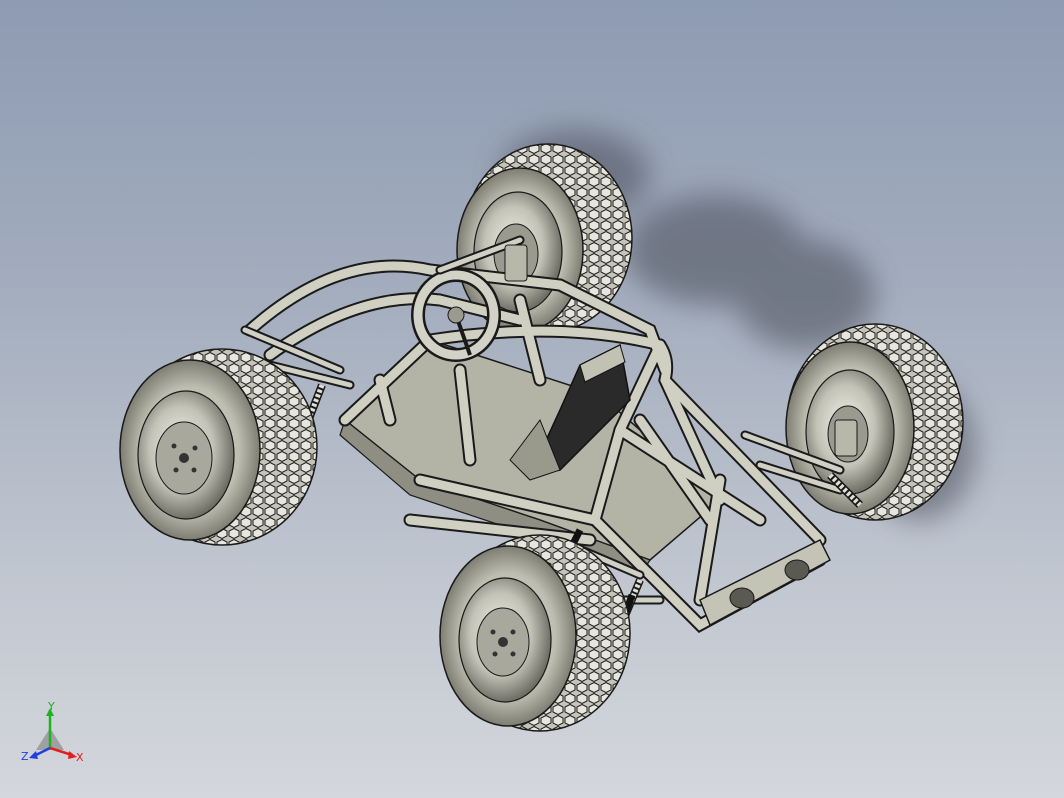 Image resolution: width=1064 pixels, height=798 pixels. Describe the element at coordinates (535, 633) in the screenshot. I see `wheel-front-right` at that location.